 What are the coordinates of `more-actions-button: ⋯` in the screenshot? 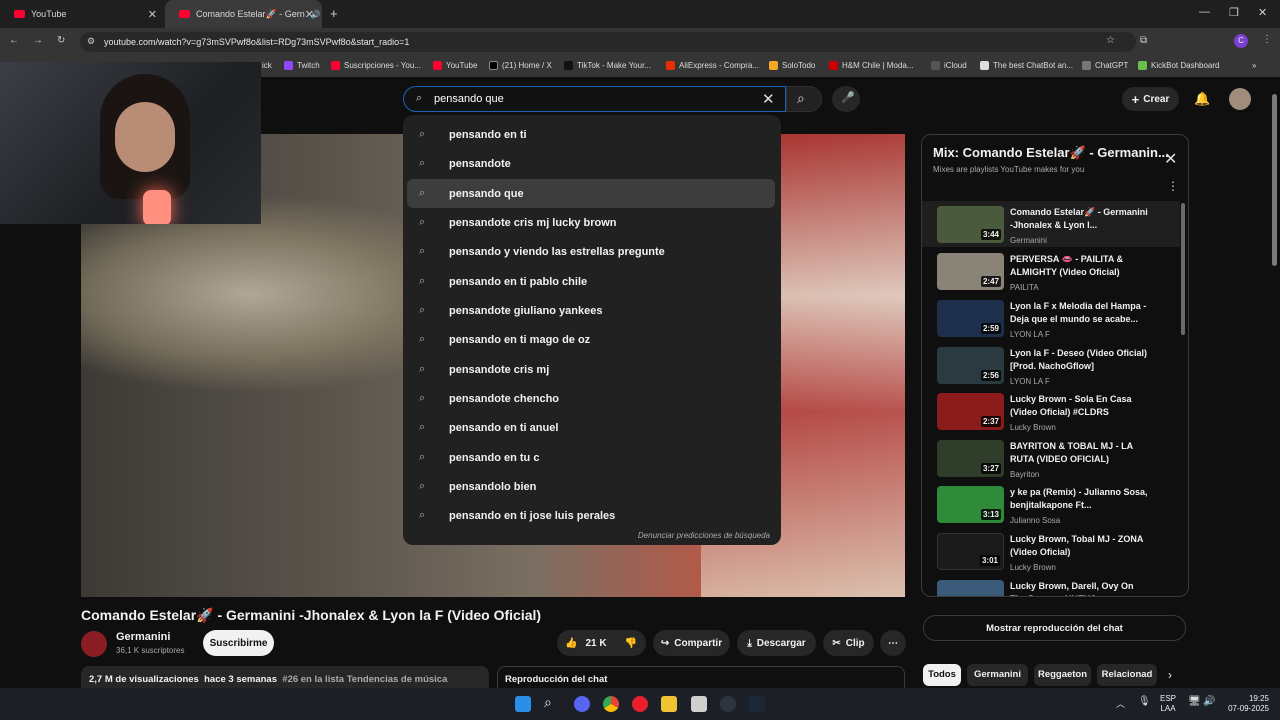 It's located at (893, 643).